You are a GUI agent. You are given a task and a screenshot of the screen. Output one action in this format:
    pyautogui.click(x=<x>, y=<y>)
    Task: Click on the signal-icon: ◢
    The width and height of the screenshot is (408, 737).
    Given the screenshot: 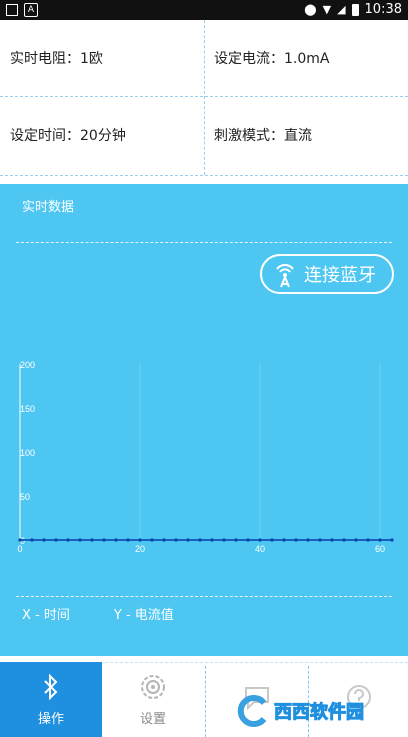 What is the action you would take?
    pyautogui.click(x=341, y=9)
    